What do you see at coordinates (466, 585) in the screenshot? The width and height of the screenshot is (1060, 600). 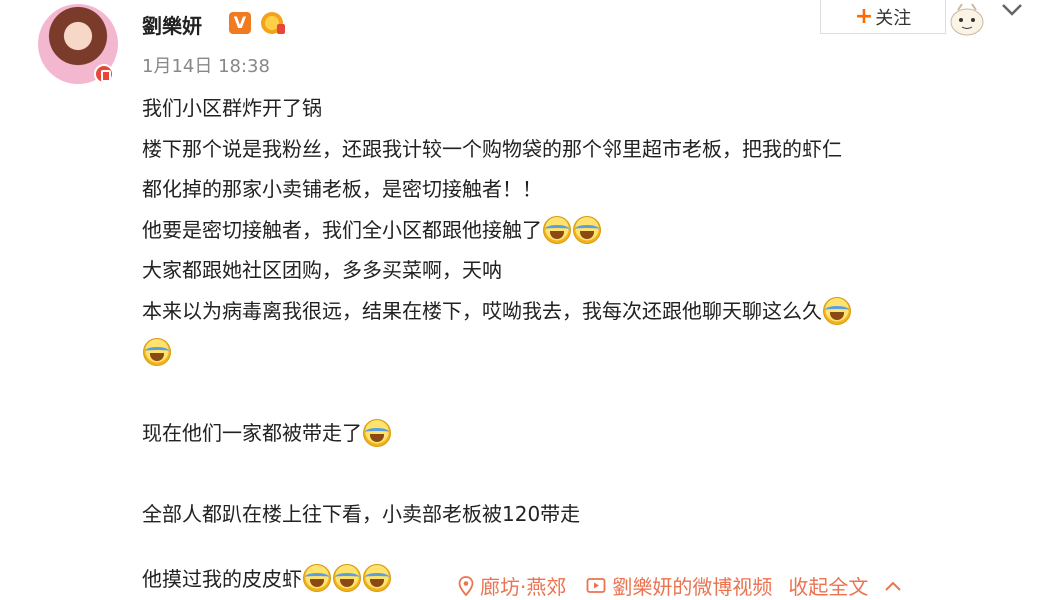 I see `location-pin-icon` at bounding box center [466, 585].